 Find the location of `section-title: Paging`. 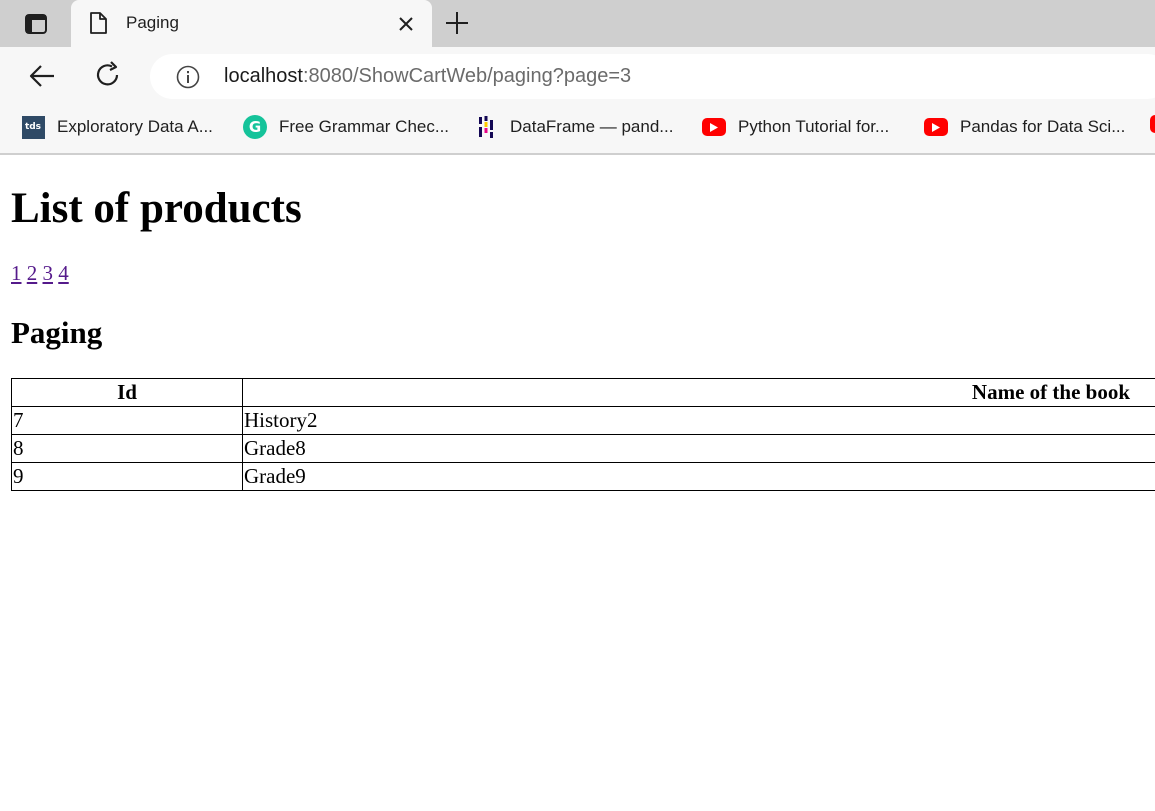

section-title: Paging is located at coordinates (57, 332).